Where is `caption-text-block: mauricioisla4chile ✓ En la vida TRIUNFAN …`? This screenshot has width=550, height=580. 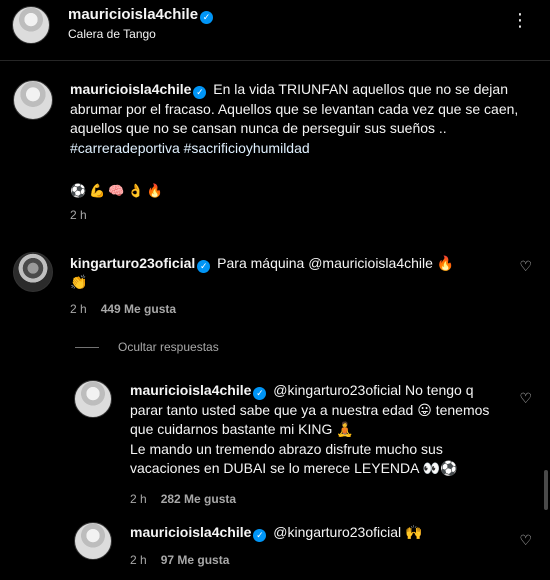 caption-text-block: mauricioisla4chile ✓ En la vida TRIUNFAN … is located at coordinates (305, 119).